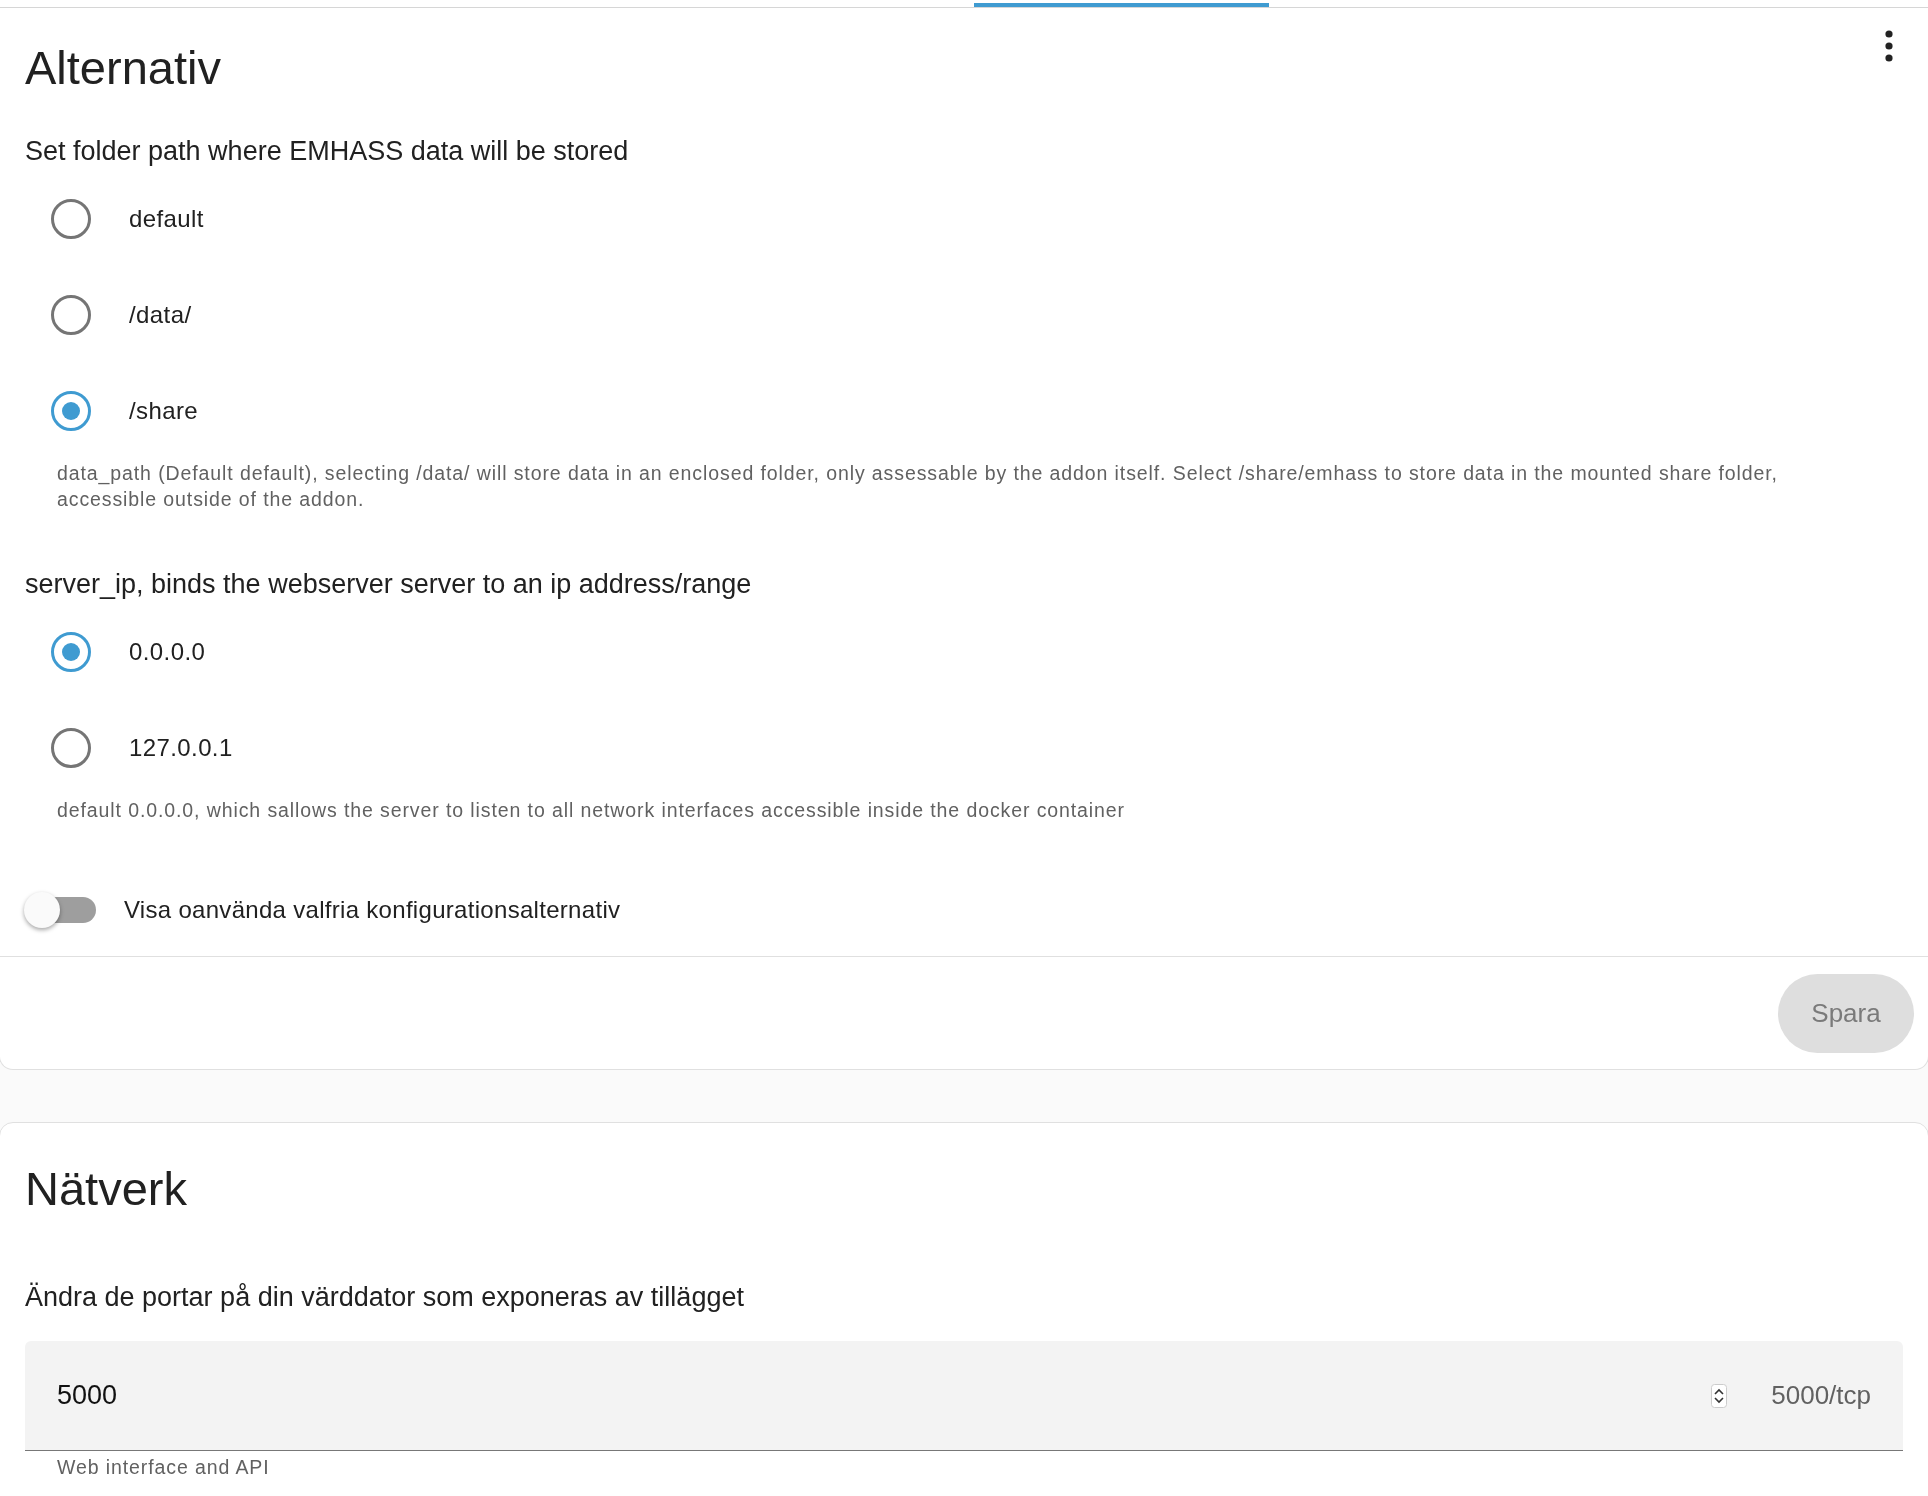  What do you see at coordinates (163, 1467) in the screenshot?
I see `help-text: Web interface and API` at bounding box center [163, 1467].